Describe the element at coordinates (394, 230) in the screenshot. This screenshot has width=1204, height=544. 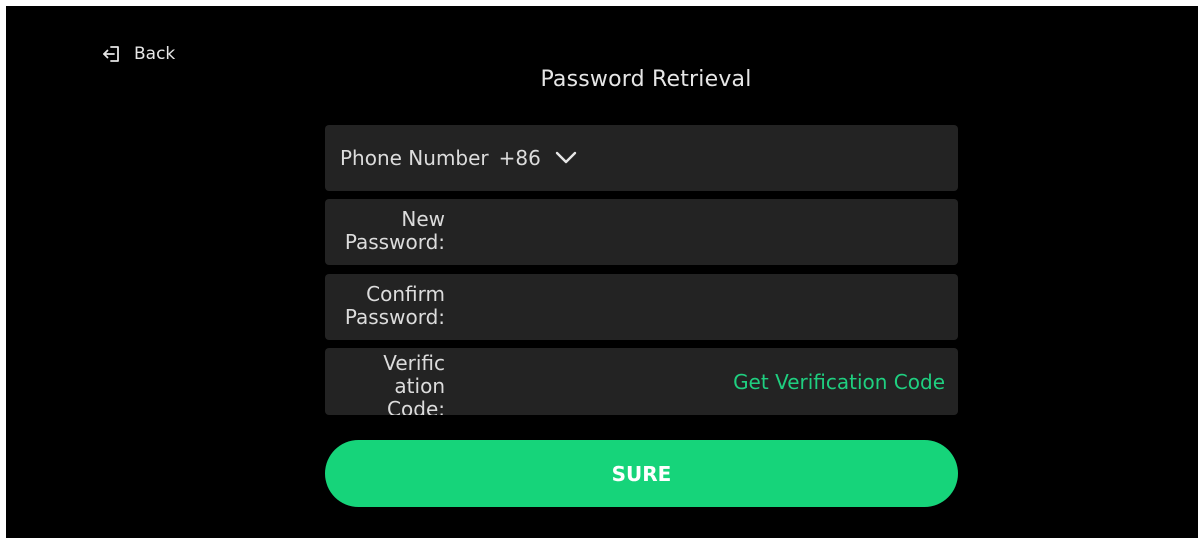
I see `new-password-label: New Password:` at that location.